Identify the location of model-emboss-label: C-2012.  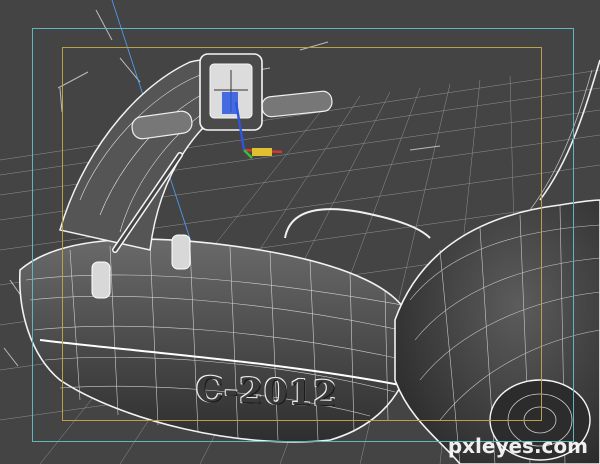
(267, 392).